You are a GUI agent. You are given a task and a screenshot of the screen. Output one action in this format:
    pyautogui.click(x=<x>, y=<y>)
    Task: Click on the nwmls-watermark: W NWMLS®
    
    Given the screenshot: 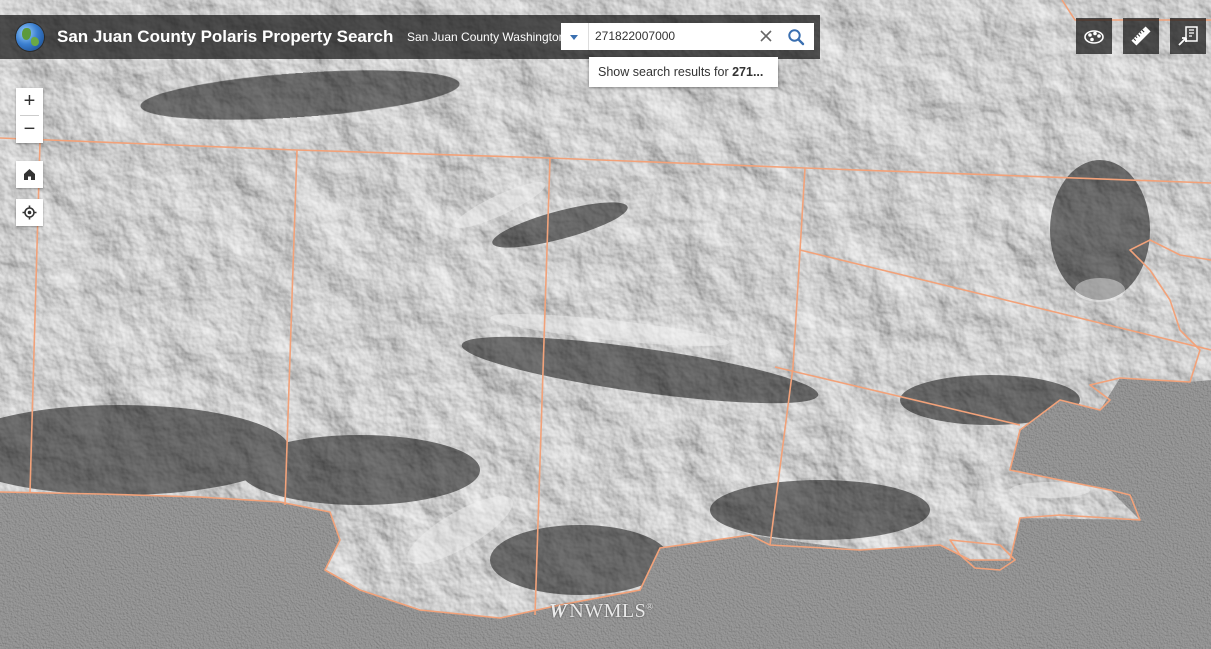 What is the action you would take?
    pyautogui.click(x=601, y=611)
    